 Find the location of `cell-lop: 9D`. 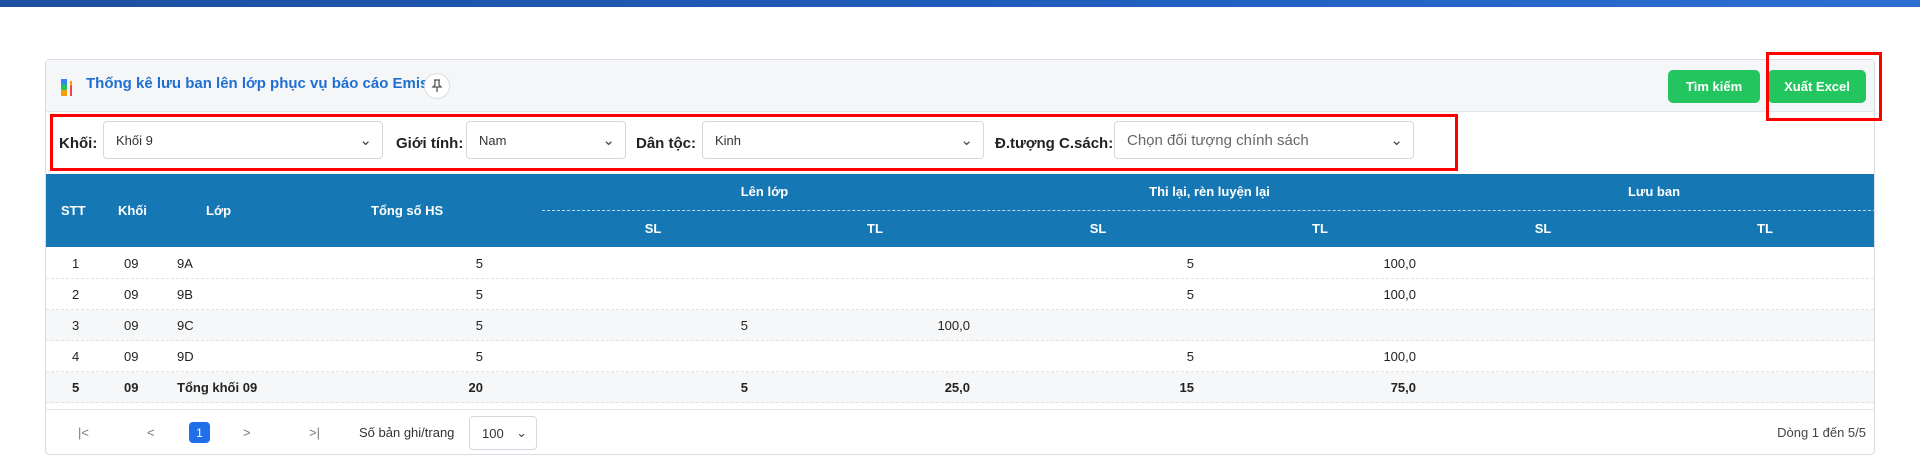

cell-lop: 9D is located at coordinates (185, 356).